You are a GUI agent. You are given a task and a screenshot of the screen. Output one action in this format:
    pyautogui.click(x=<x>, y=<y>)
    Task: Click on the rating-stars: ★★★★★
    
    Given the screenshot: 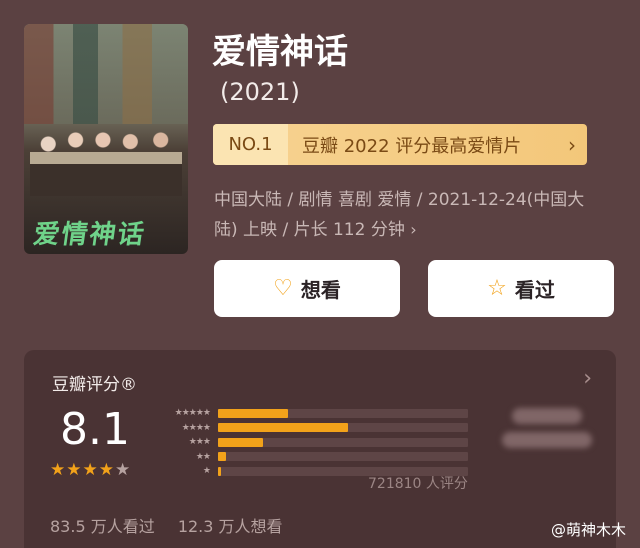 What is the action you would take?
    pyautogui.click(x=90, y=470)
    